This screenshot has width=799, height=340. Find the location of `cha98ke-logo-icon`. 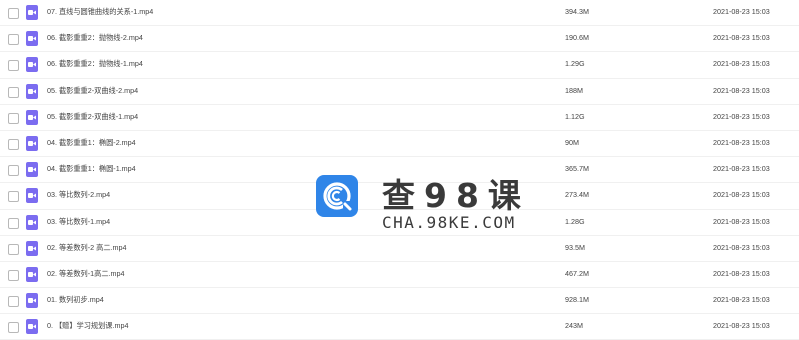

cha98ke-logo-icon is located at coordinates (337, 196).